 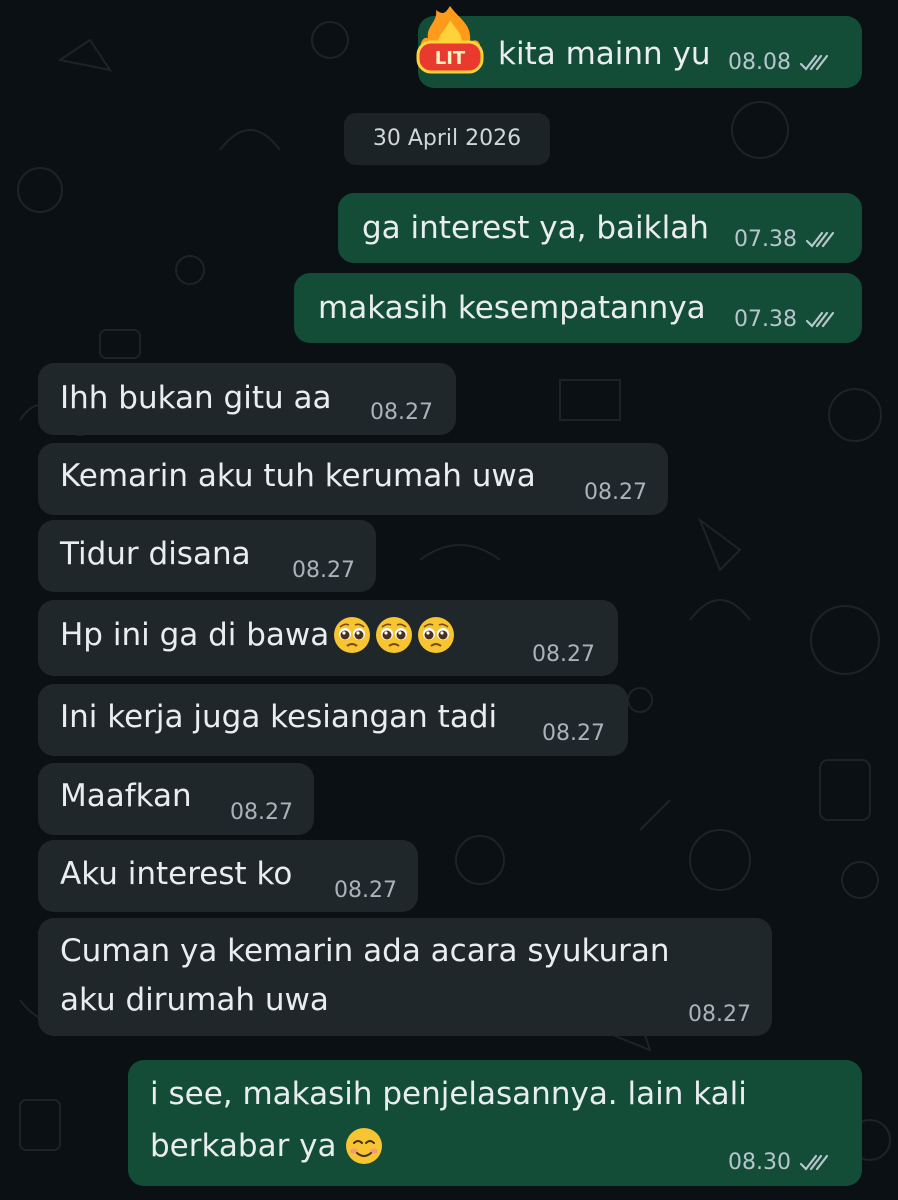 I want to click on incoming-message: Ihh bukan gitu aa 08.27, so click(x=247, y=399).